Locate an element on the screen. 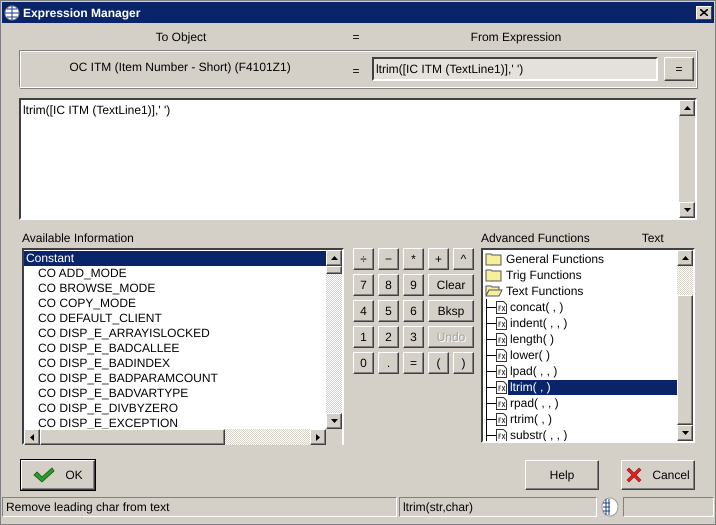  expression-field: ltrim([IC ITM (TextLine1)],' ') is located at coordinates (515, 69).